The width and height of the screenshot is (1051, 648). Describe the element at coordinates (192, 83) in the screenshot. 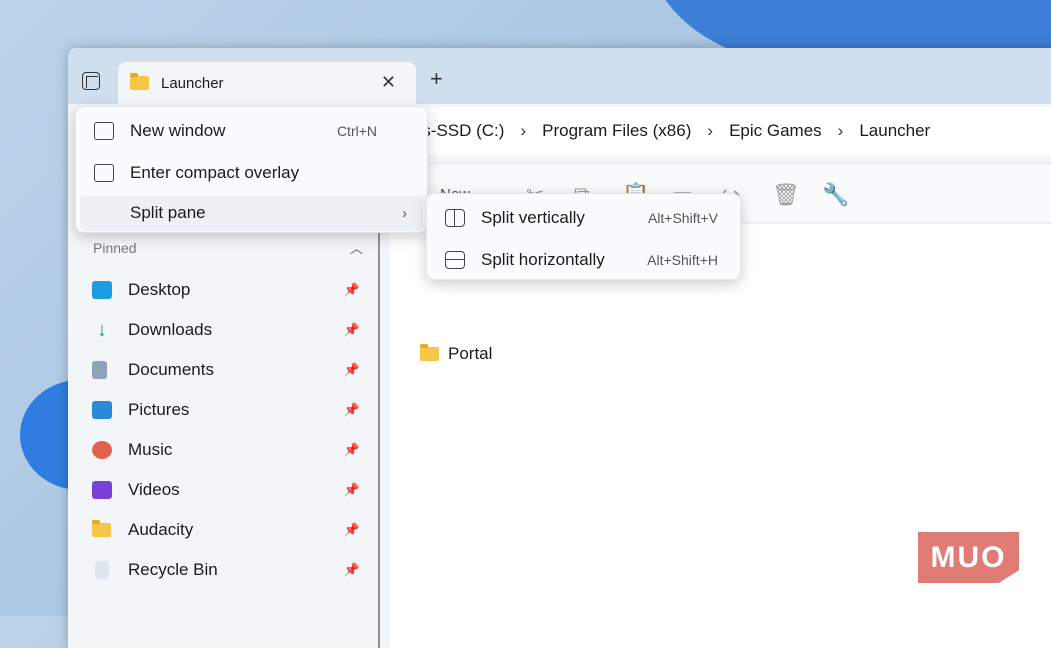

I see `tab-title: Launcher` at that location.